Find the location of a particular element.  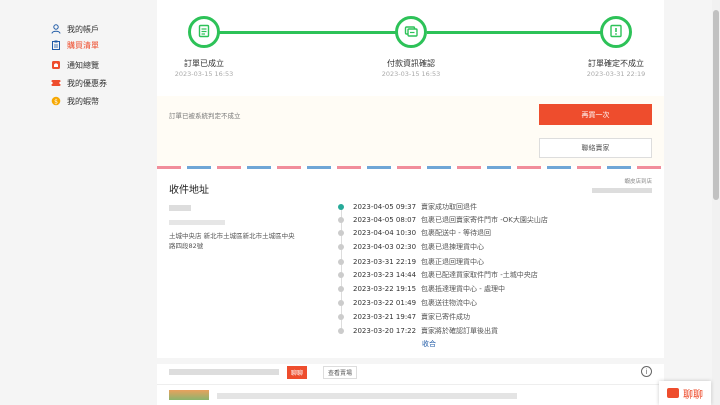

shop-chat-label: 聊聊 is located at coordinates (297, 373).